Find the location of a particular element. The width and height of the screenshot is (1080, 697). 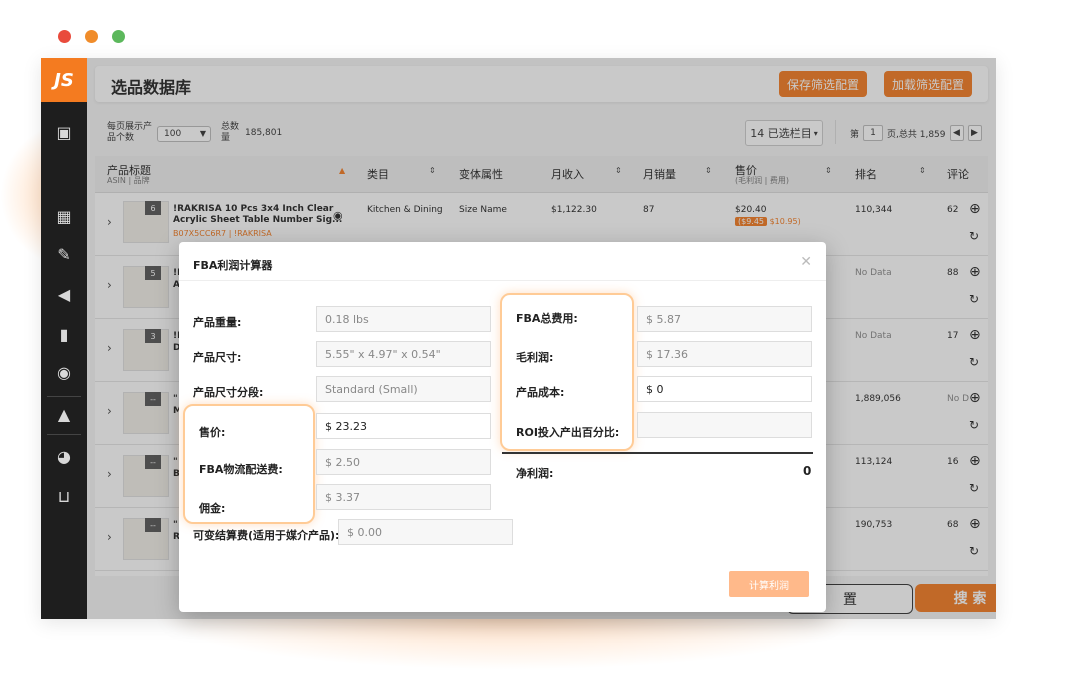

hammer-icon: ✎ is located at coordinates (64, 254).